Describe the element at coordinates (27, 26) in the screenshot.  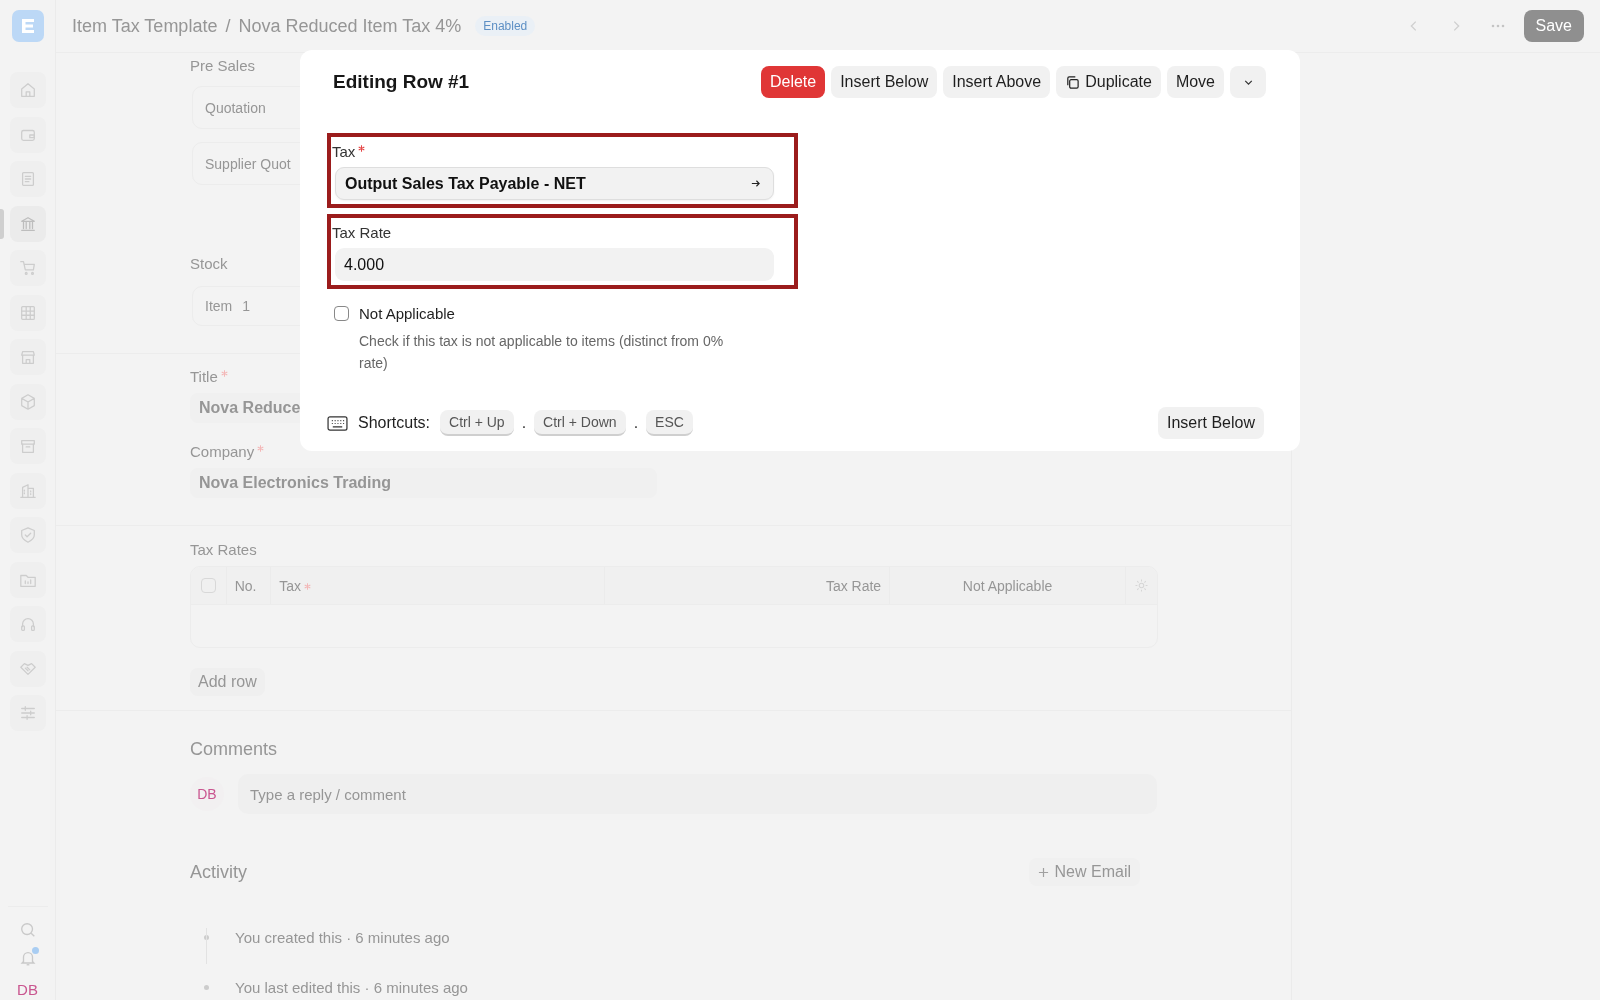
I see `logo-icon` at that location.